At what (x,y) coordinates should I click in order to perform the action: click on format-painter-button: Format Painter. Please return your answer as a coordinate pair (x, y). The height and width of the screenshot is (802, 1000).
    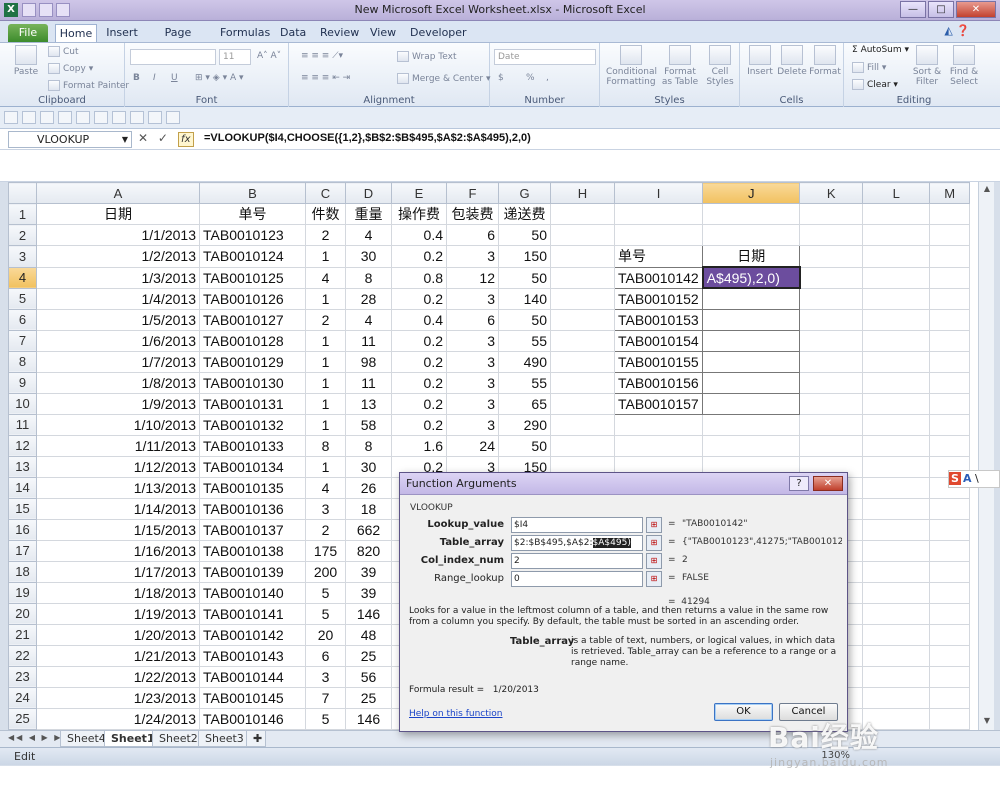
    Looking at the image, I should click on (88, 85).